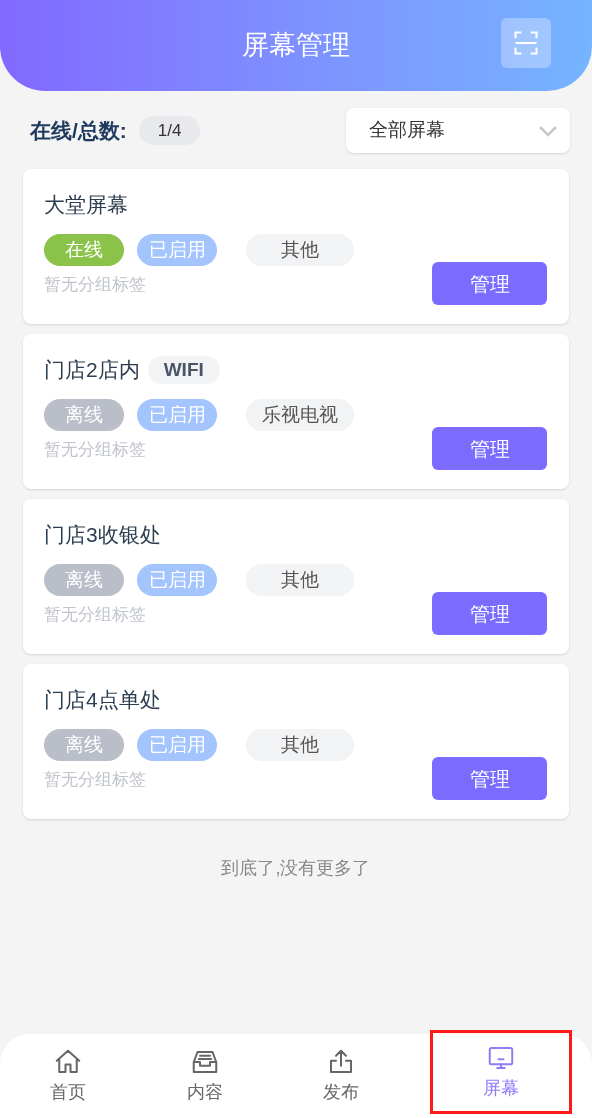  I want to click on screen-name: 门店2店内, so click(92, 370).